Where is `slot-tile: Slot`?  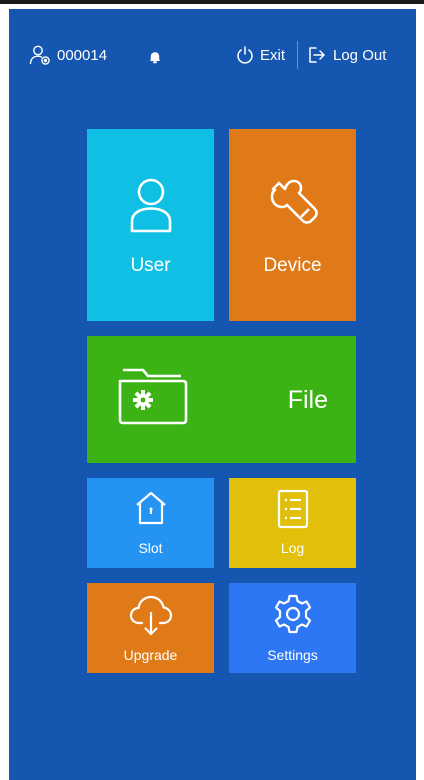 slot-tile: Slot is located at coordinates (150, 523).